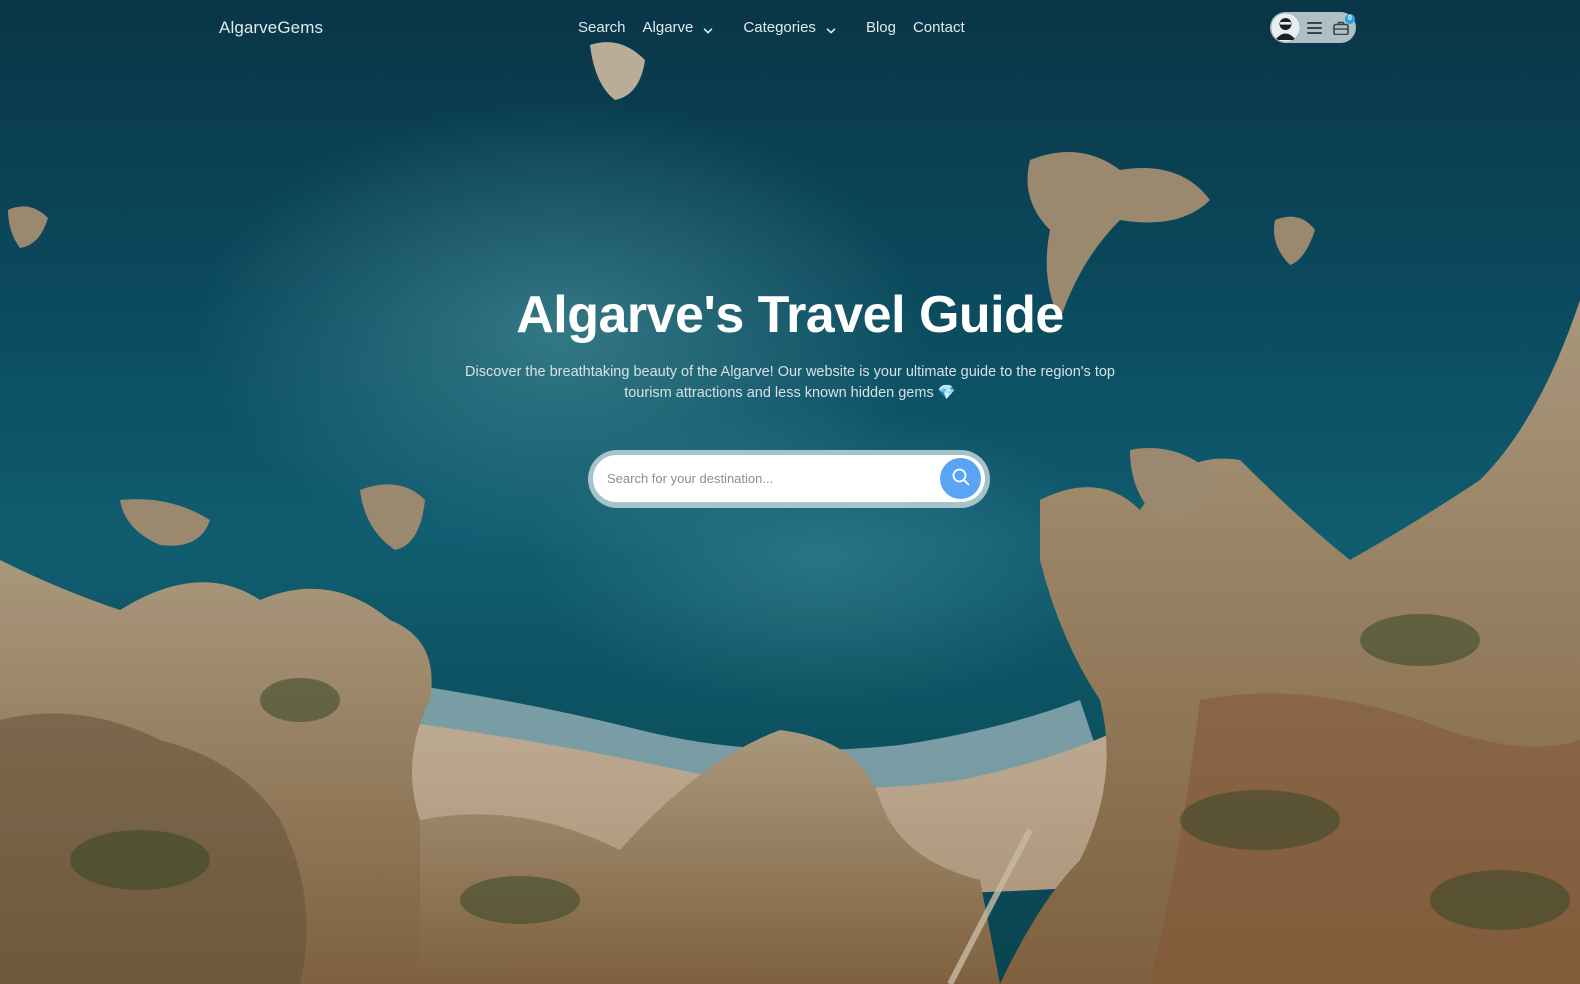  I want to click on nav-item-categories: Categories, so click(789, 27).